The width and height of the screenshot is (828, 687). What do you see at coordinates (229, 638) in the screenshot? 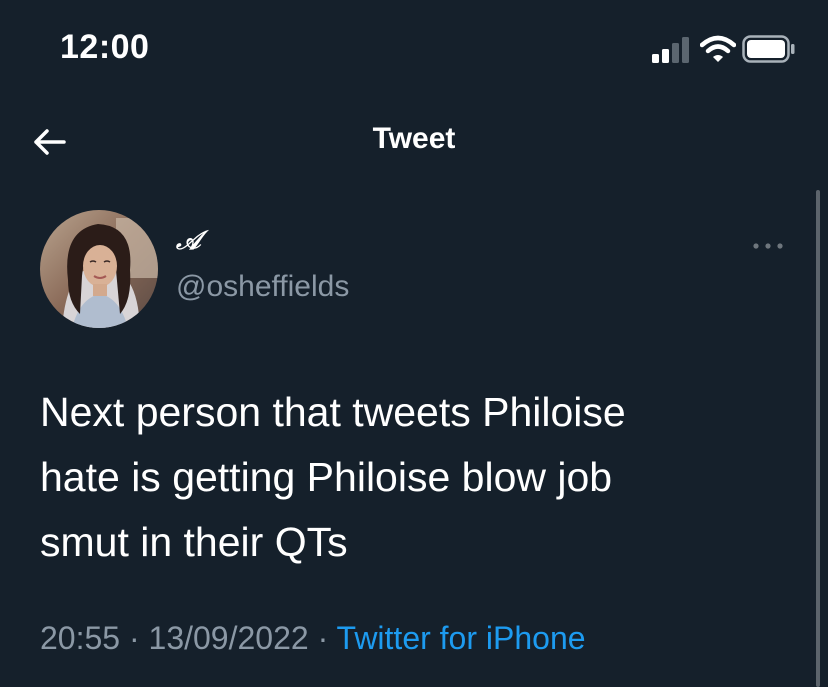
I see `tweet-date: 13/09/2022` at bounding box center [229, 638].